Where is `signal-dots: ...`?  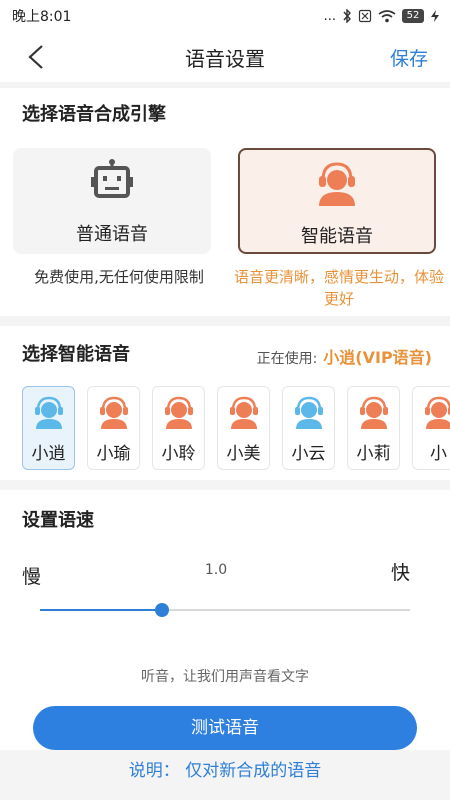 signal-dots: ... is located at coordinates (329, 16).